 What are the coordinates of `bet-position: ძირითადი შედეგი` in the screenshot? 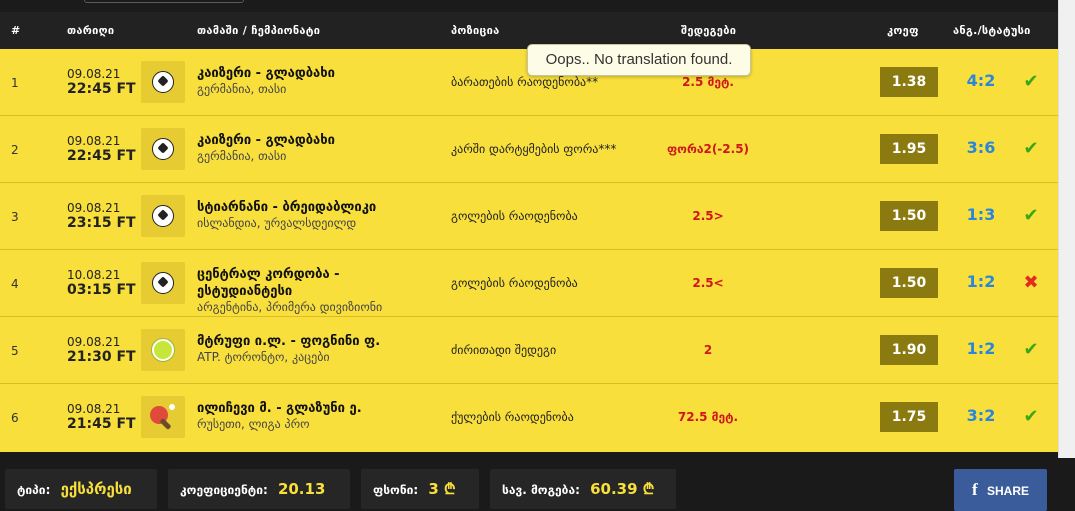 It's located at (504, 350).